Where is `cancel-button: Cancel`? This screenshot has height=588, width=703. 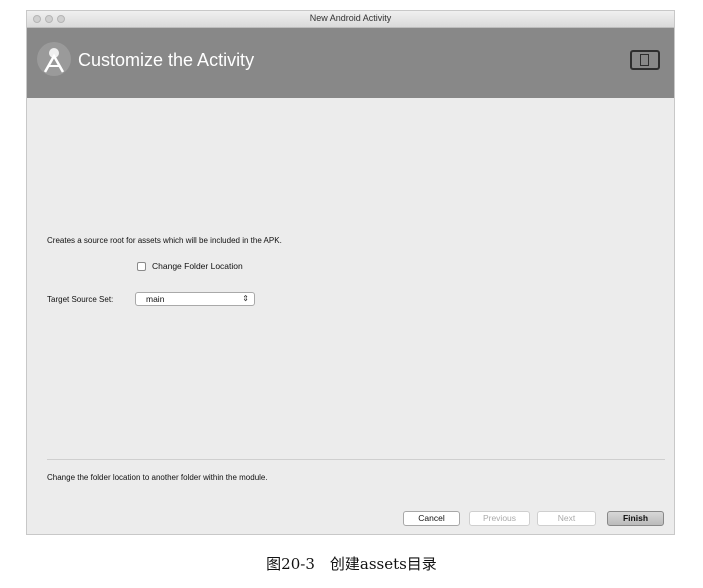 cancel-button: Cancel is located at coordinates (431, 518).